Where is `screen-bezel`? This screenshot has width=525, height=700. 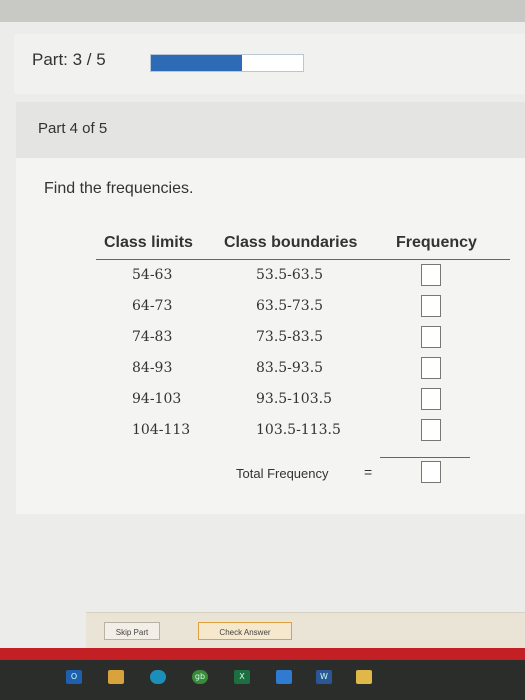
screen-bezel is located at coordinates (262, 11).